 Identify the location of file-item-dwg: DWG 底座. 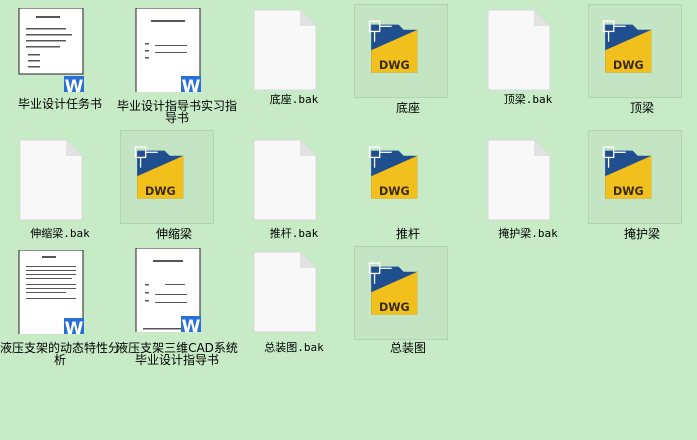
(412, 66).